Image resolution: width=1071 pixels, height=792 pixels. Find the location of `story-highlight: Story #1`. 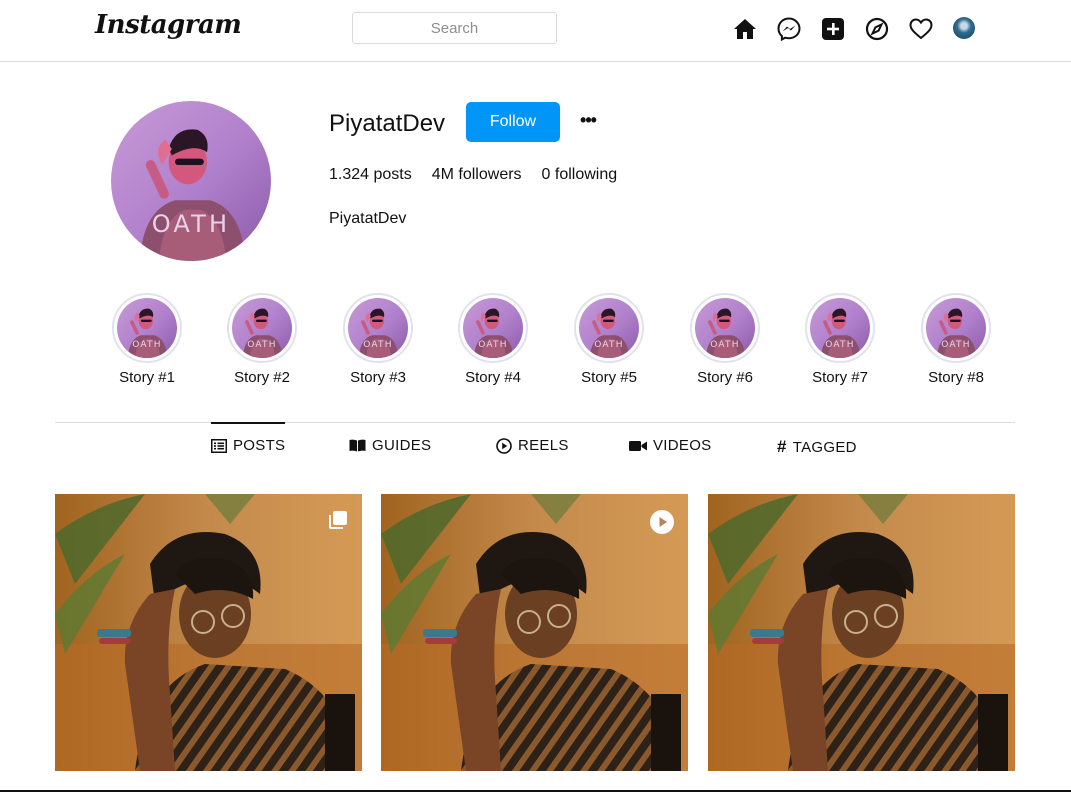

story-highlight: Story #1 is located at coordinates (147, 339).